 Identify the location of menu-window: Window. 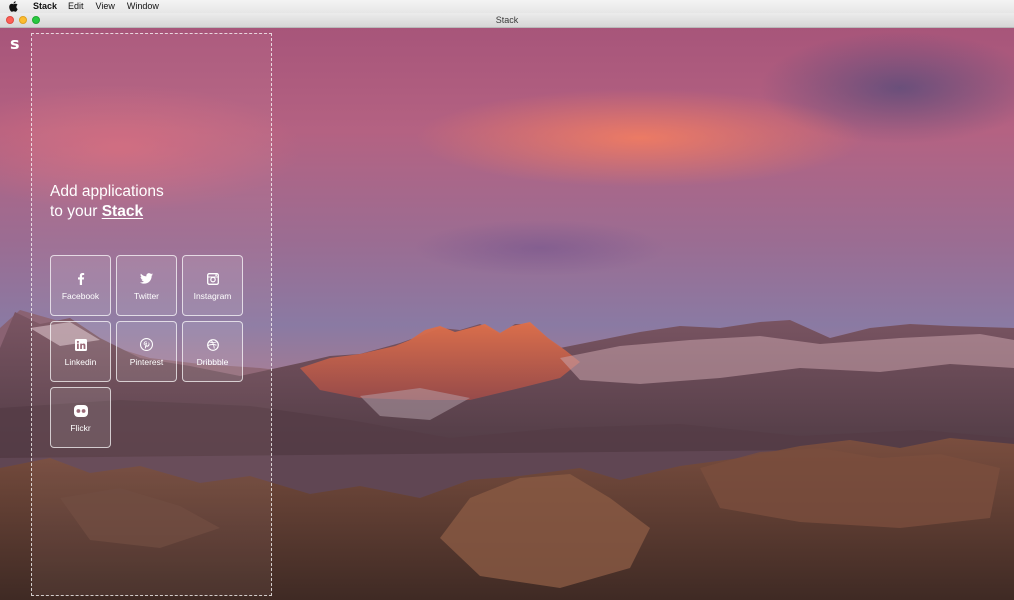
(143, 6).